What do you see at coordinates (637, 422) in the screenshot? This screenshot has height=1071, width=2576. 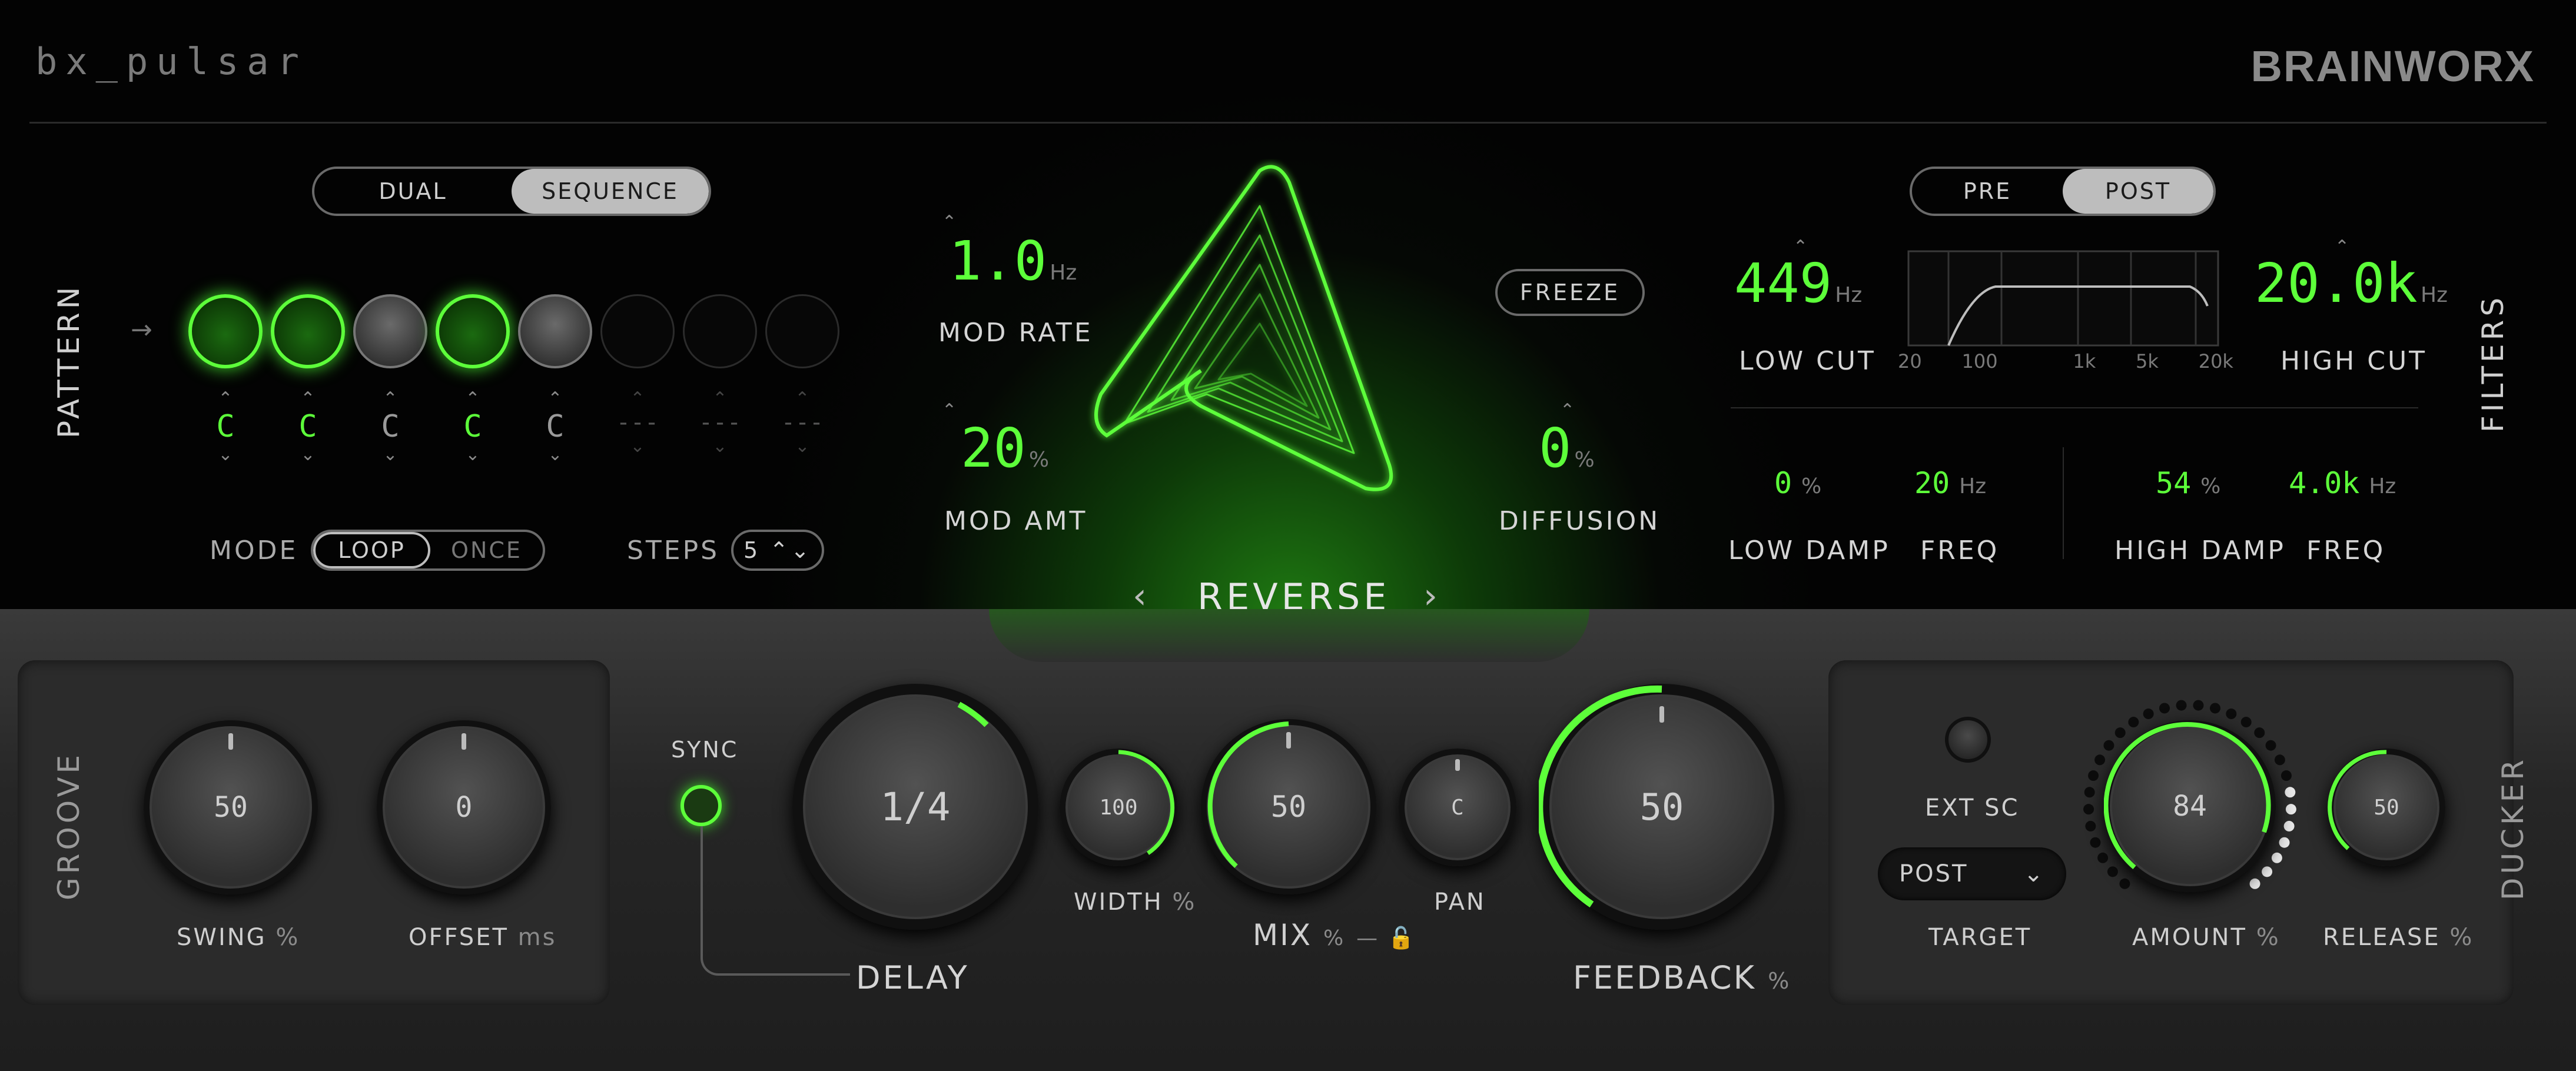 I see `step-6-value: ---` at bounding box center [637, 422].